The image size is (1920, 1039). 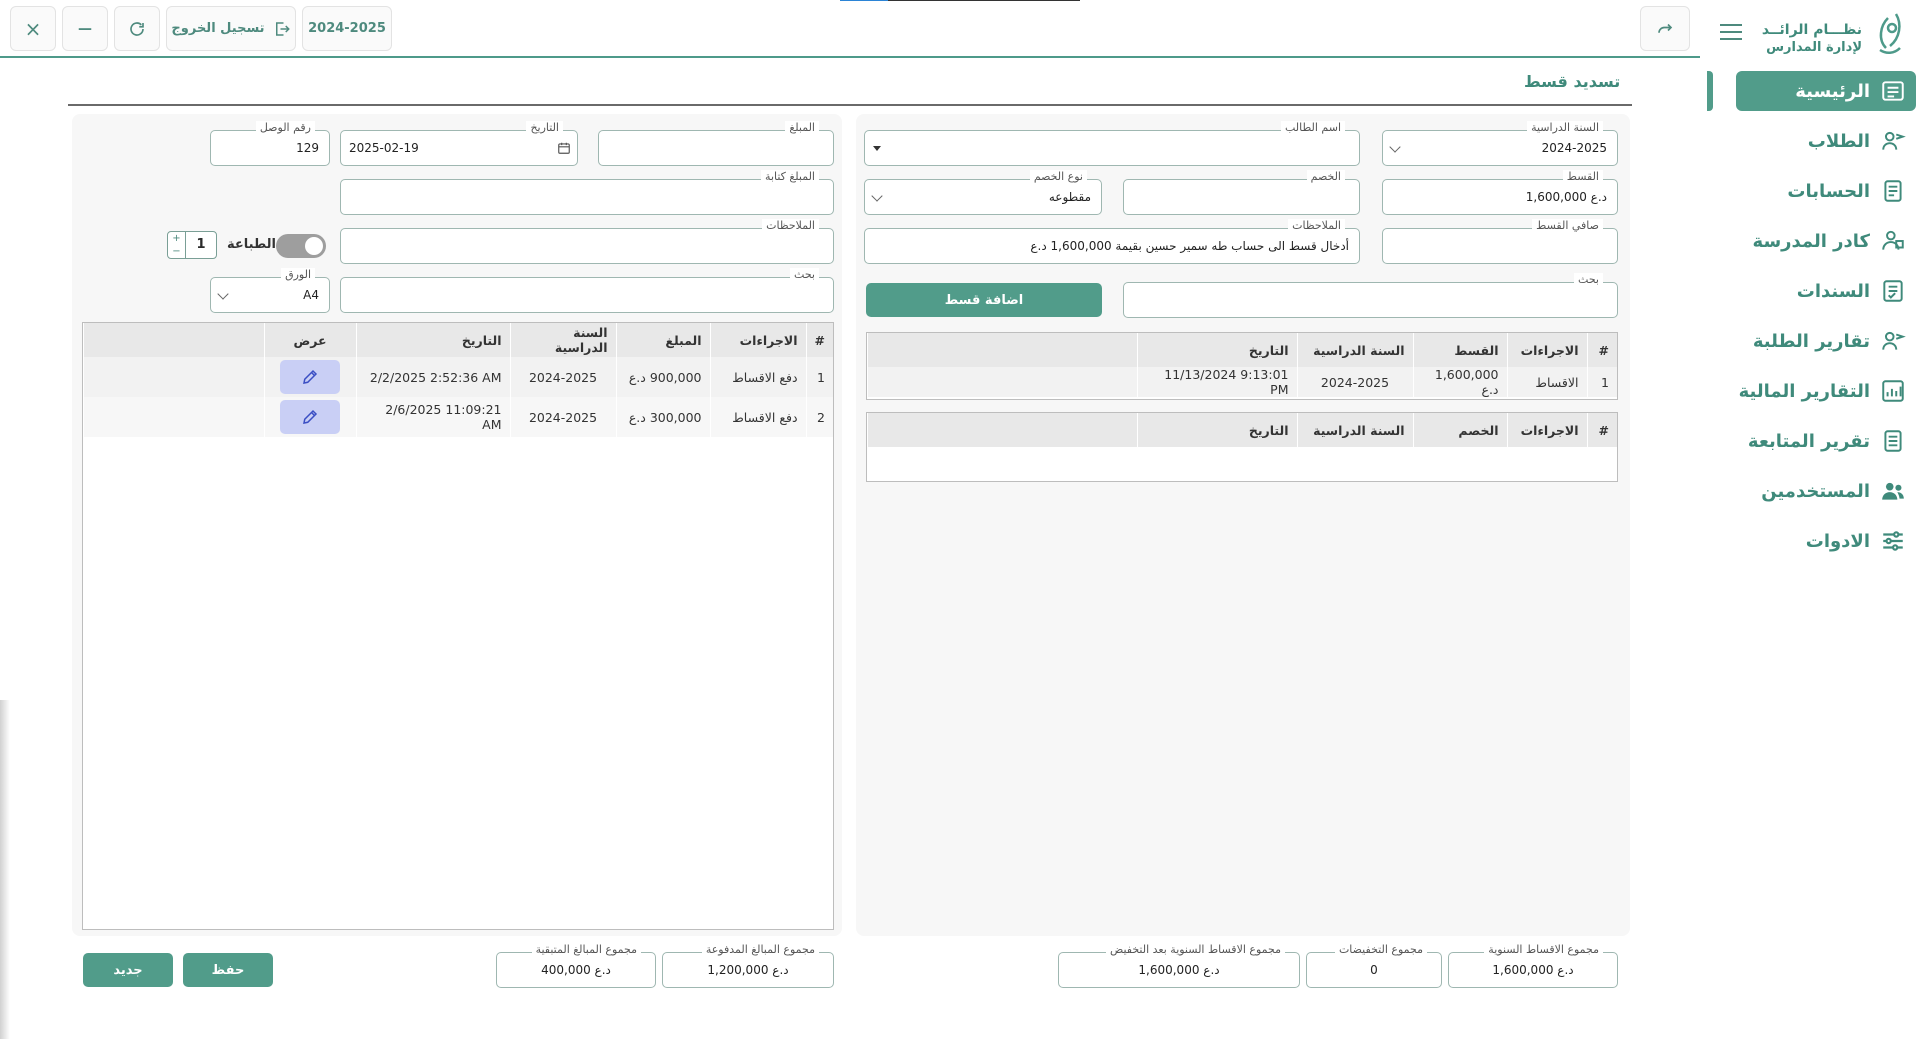 I want to click on col-header-amount: المبلغ, so click(x=663, y=340).